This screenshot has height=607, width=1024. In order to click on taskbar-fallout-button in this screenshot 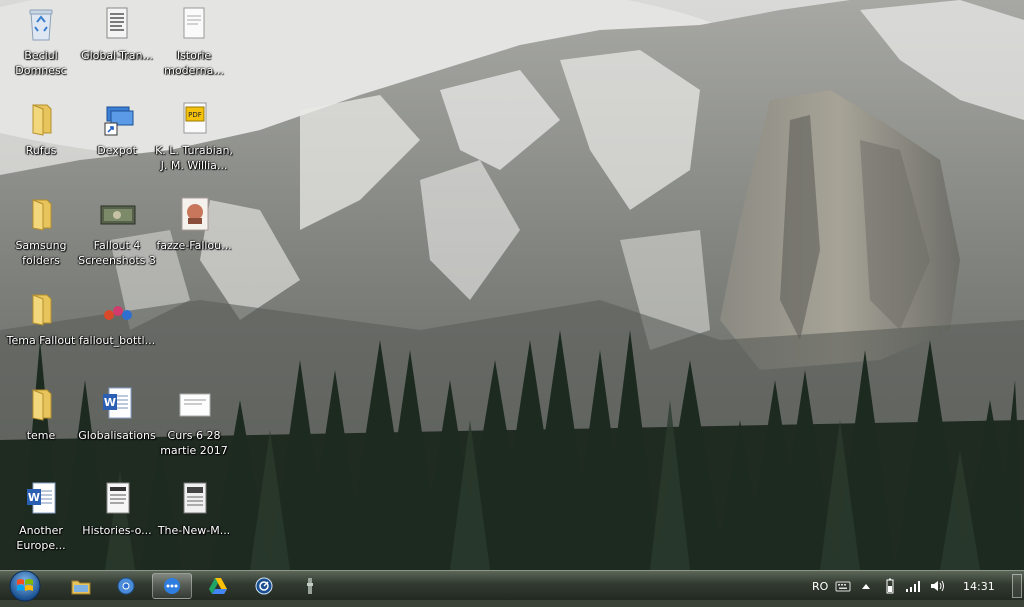, I will do `click(310, 586)`.